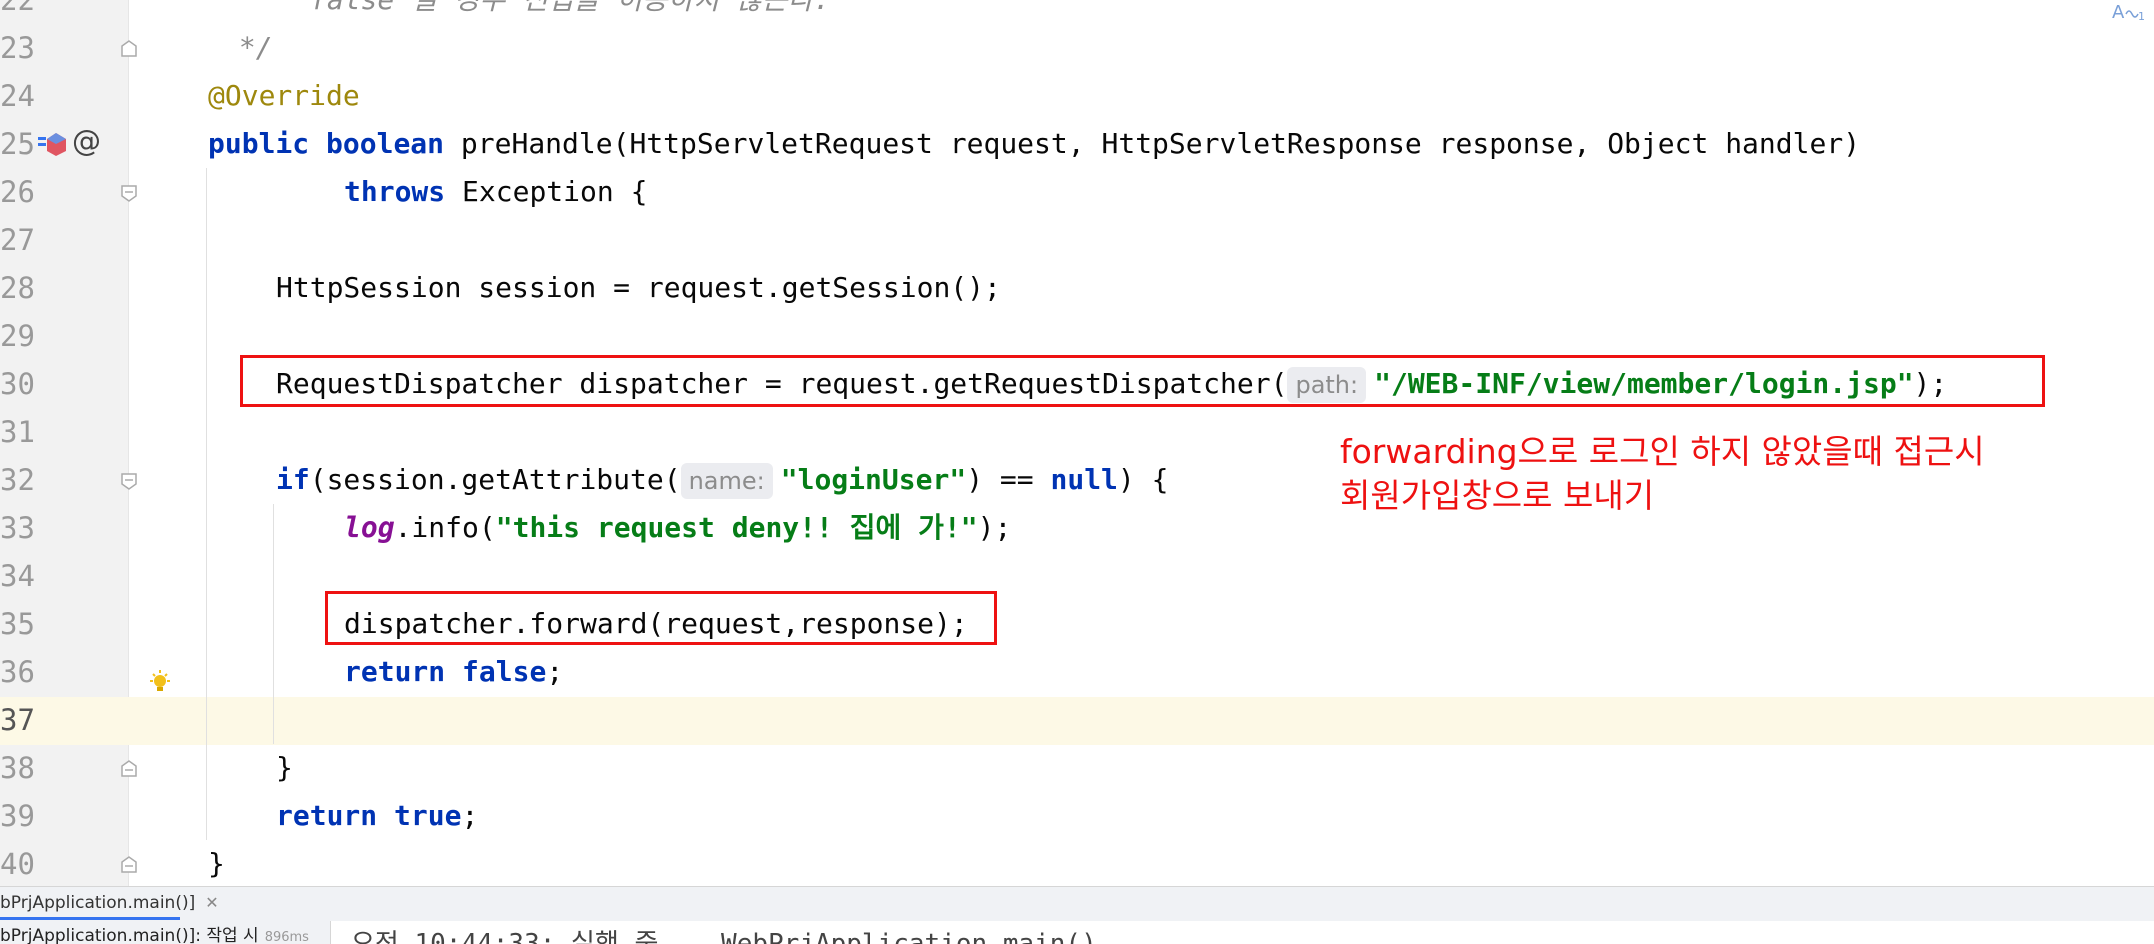 This screenshot has width=2154, height=944. I want to click on line-number: 24, so click(17, 96).